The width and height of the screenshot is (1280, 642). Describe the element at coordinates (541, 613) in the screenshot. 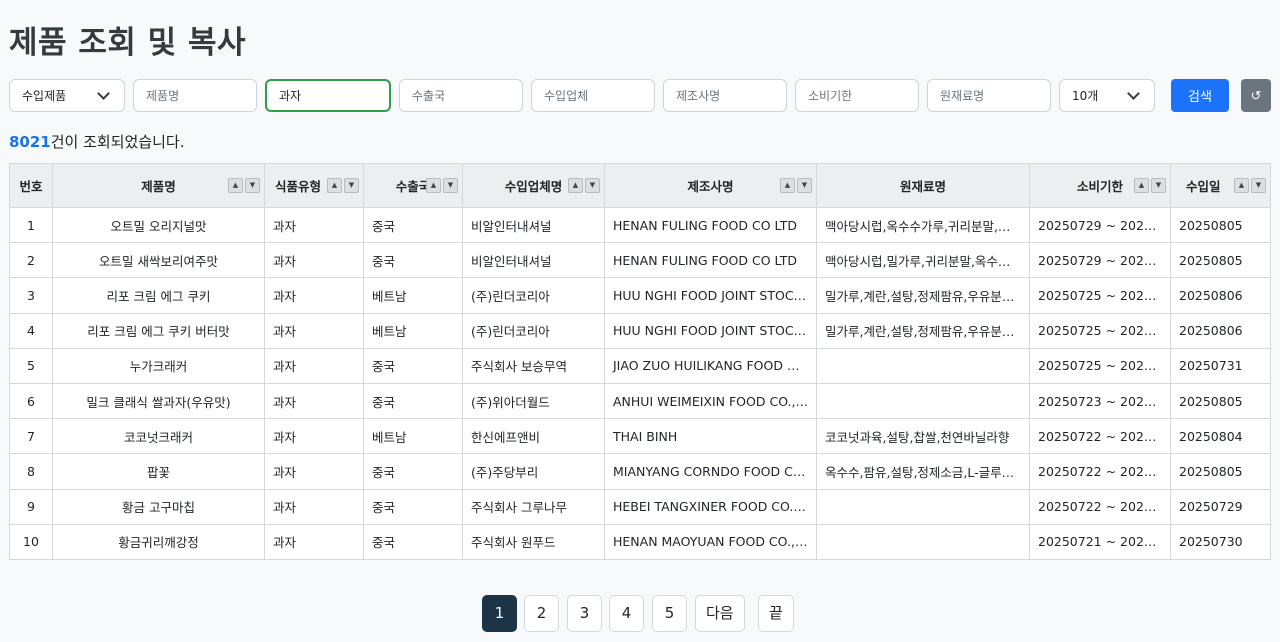

I see `page-button: 2` at that location.